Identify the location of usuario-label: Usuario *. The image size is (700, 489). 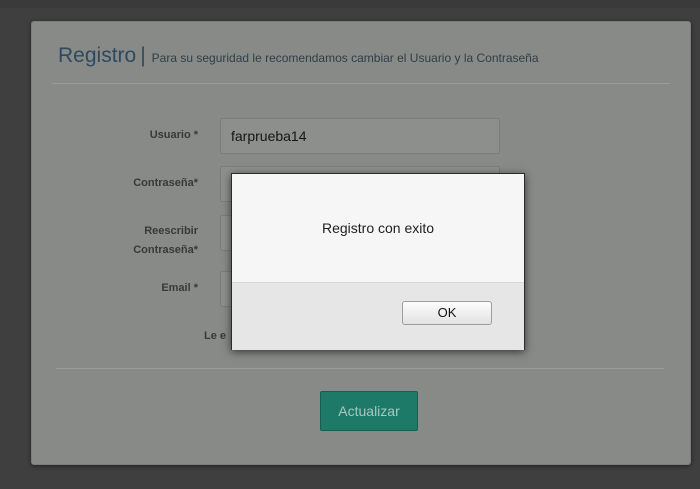
(173, 135).